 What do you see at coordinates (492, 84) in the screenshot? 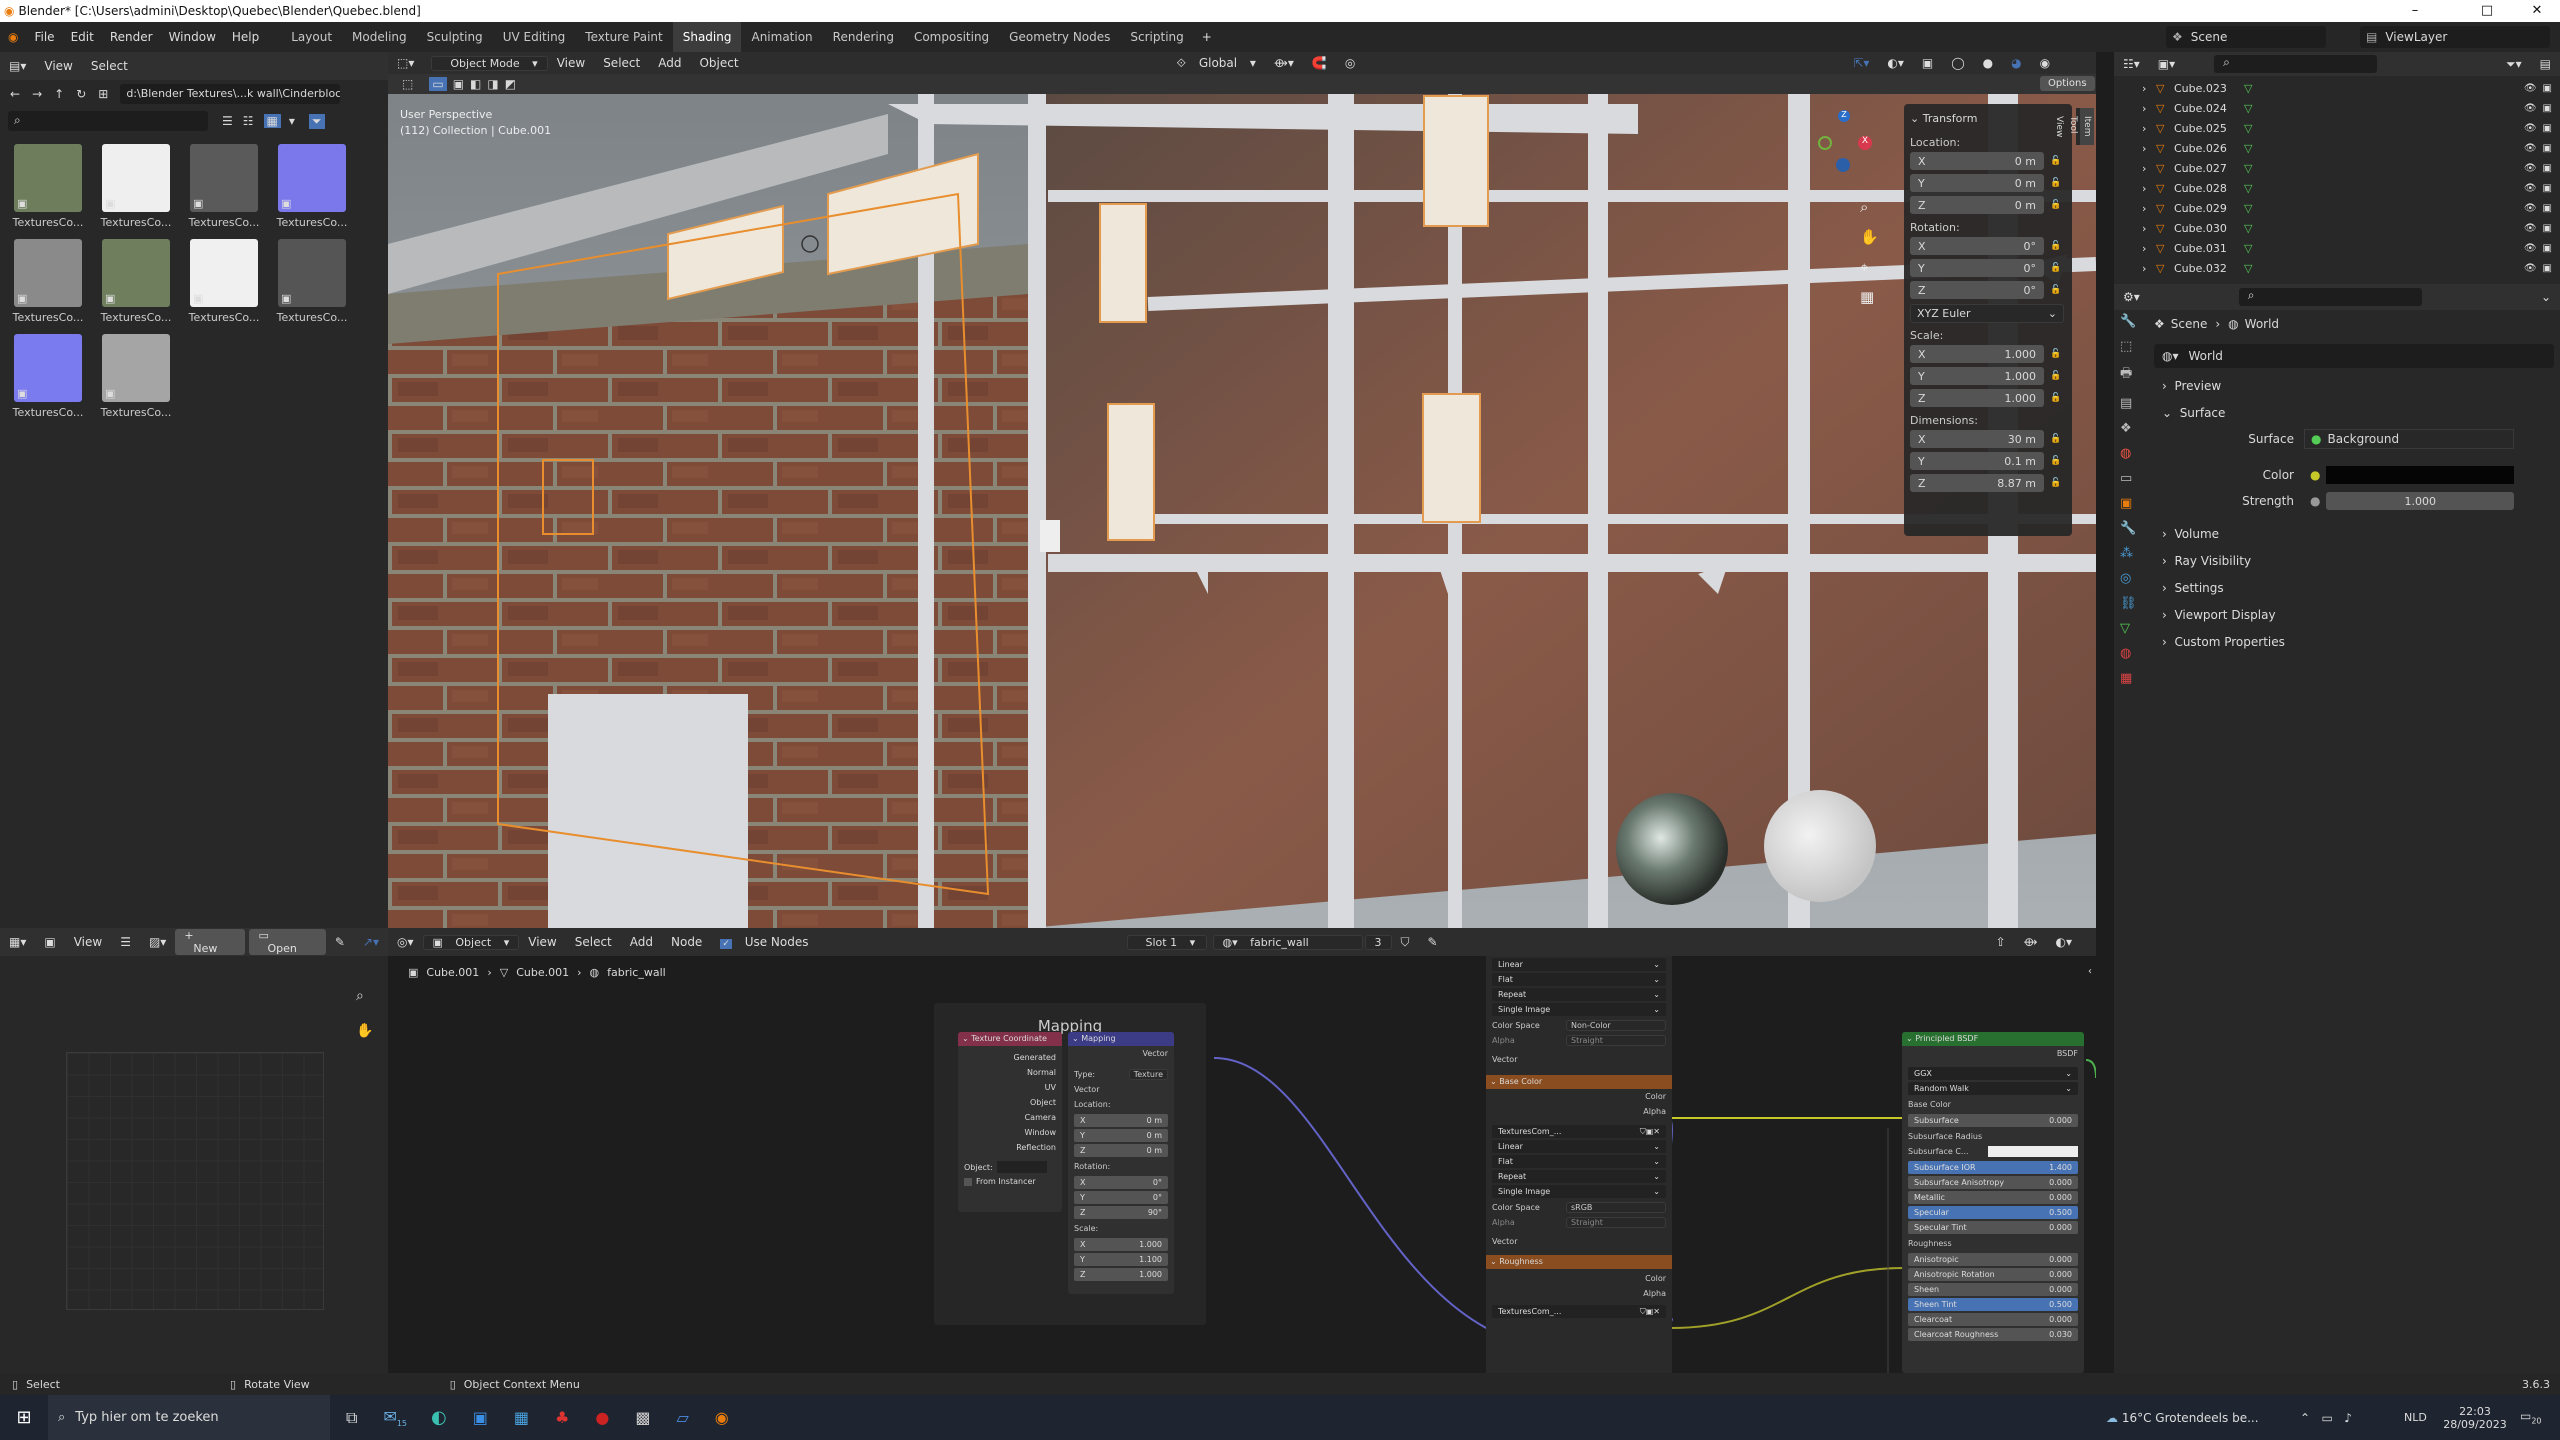
I see `select-invert-icon: ◨` at bounding box center [492, 84].